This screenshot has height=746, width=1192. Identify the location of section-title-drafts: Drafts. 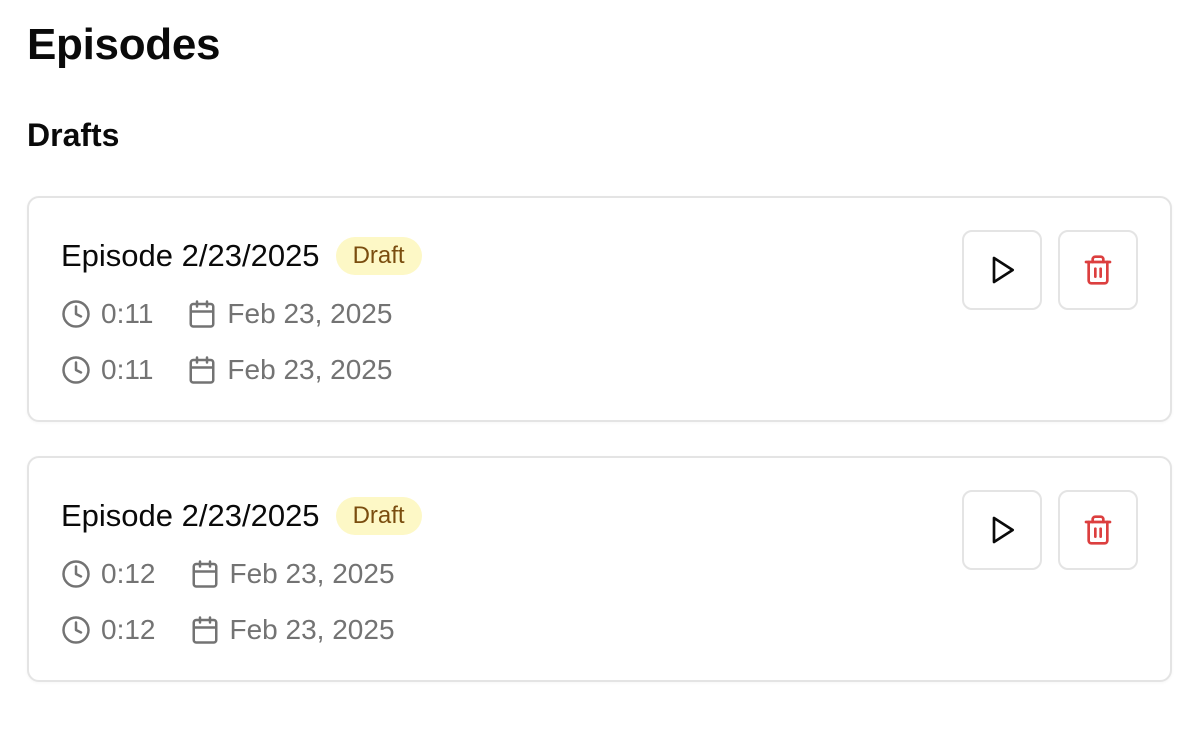
(73, 135).